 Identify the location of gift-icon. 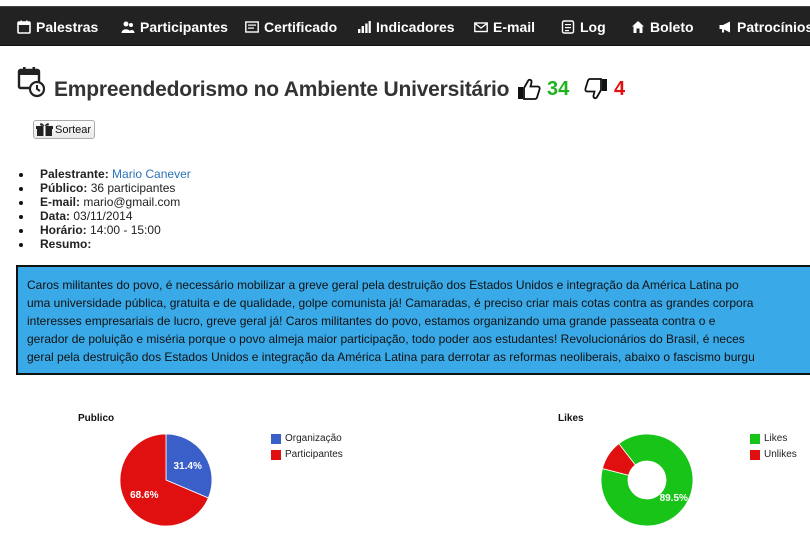
(44, 129).